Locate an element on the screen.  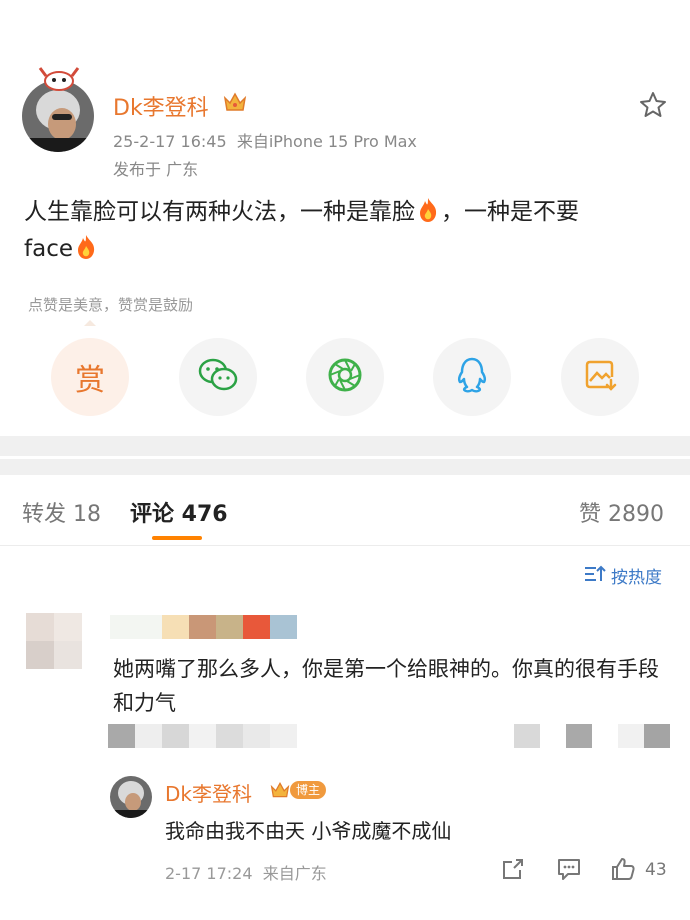
sort-by-hot-button: 按热度 is located at coordinates (636, 575).